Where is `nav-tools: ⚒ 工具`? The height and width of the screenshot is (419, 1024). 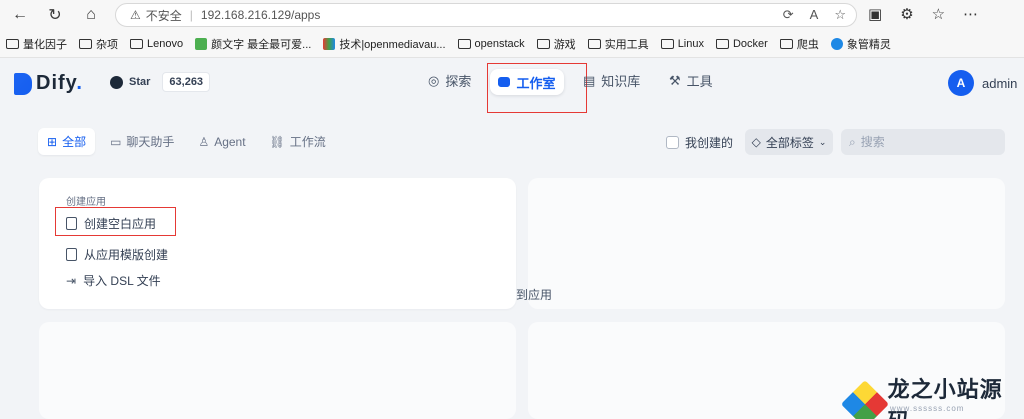
nav-tools: ⚒ 工具 is located at coordinates (691, 80).